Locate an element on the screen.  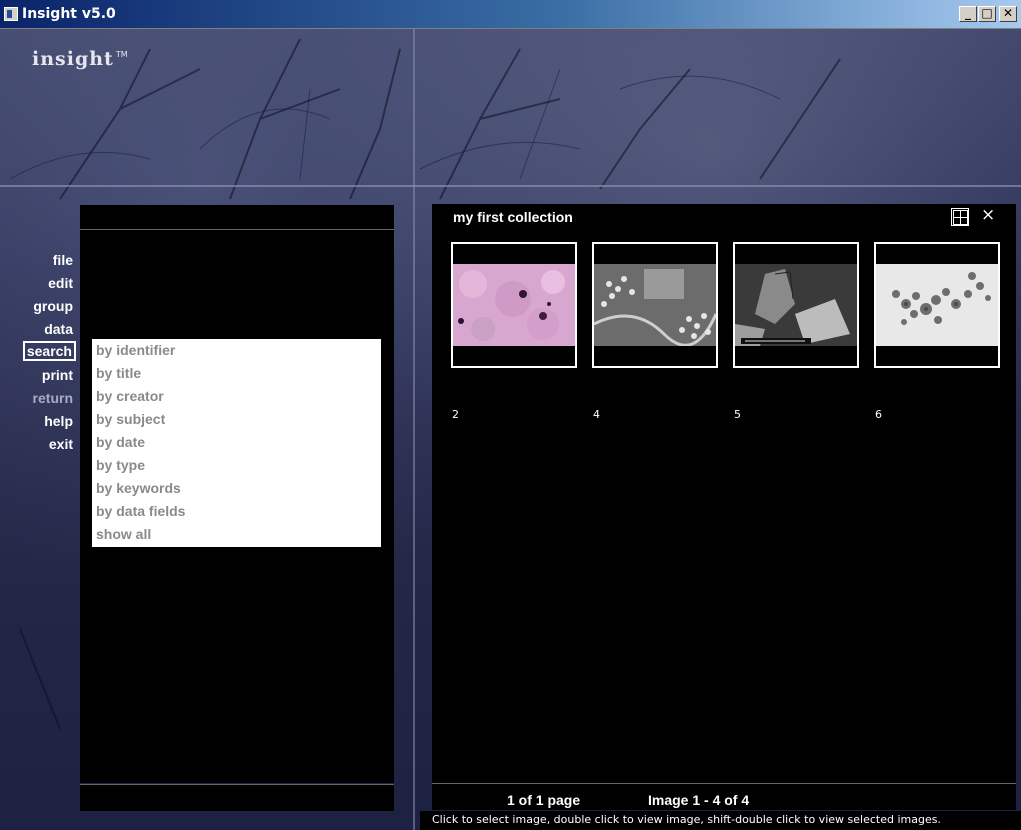
menu-item-exit: exit is located at coordinates (61, 444).